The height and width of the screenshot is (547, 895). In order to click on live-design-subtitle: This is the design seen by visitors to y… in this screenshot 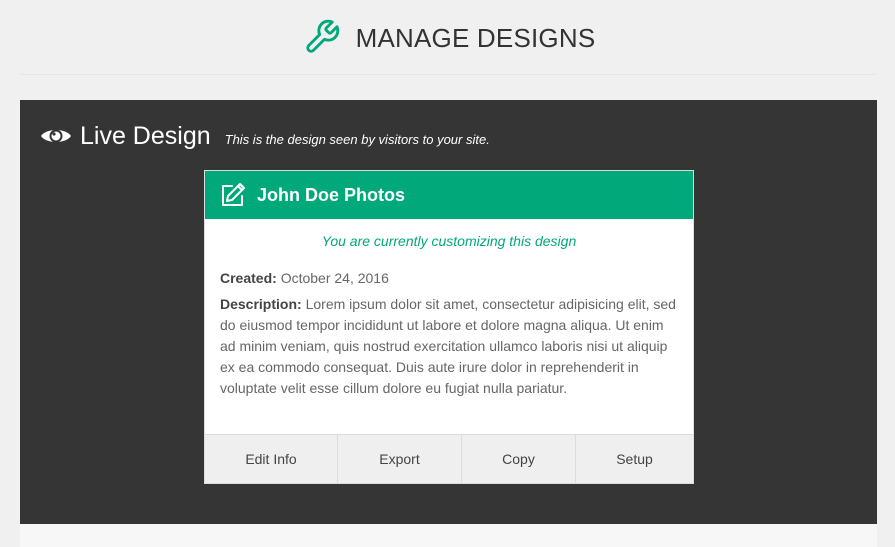, I will do `click(357, 139)`.